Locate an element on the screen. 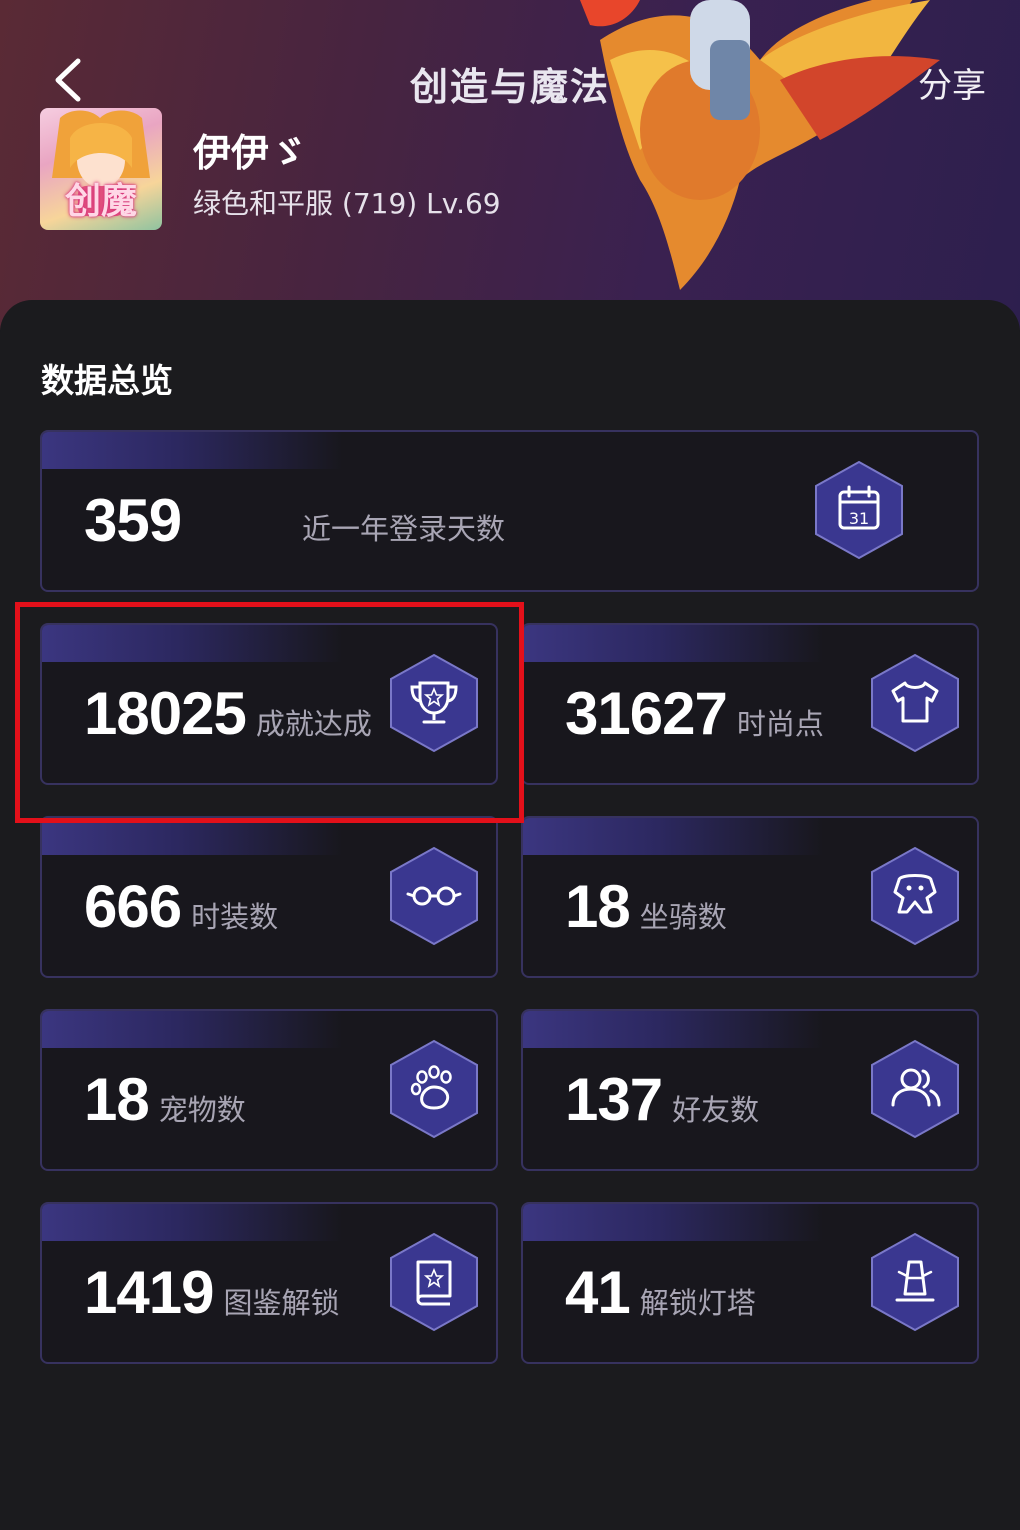 Image resolution: width=1020 pixels, height=1530 pixels. stat-value: 137 is located at coordinates (614, 1099).